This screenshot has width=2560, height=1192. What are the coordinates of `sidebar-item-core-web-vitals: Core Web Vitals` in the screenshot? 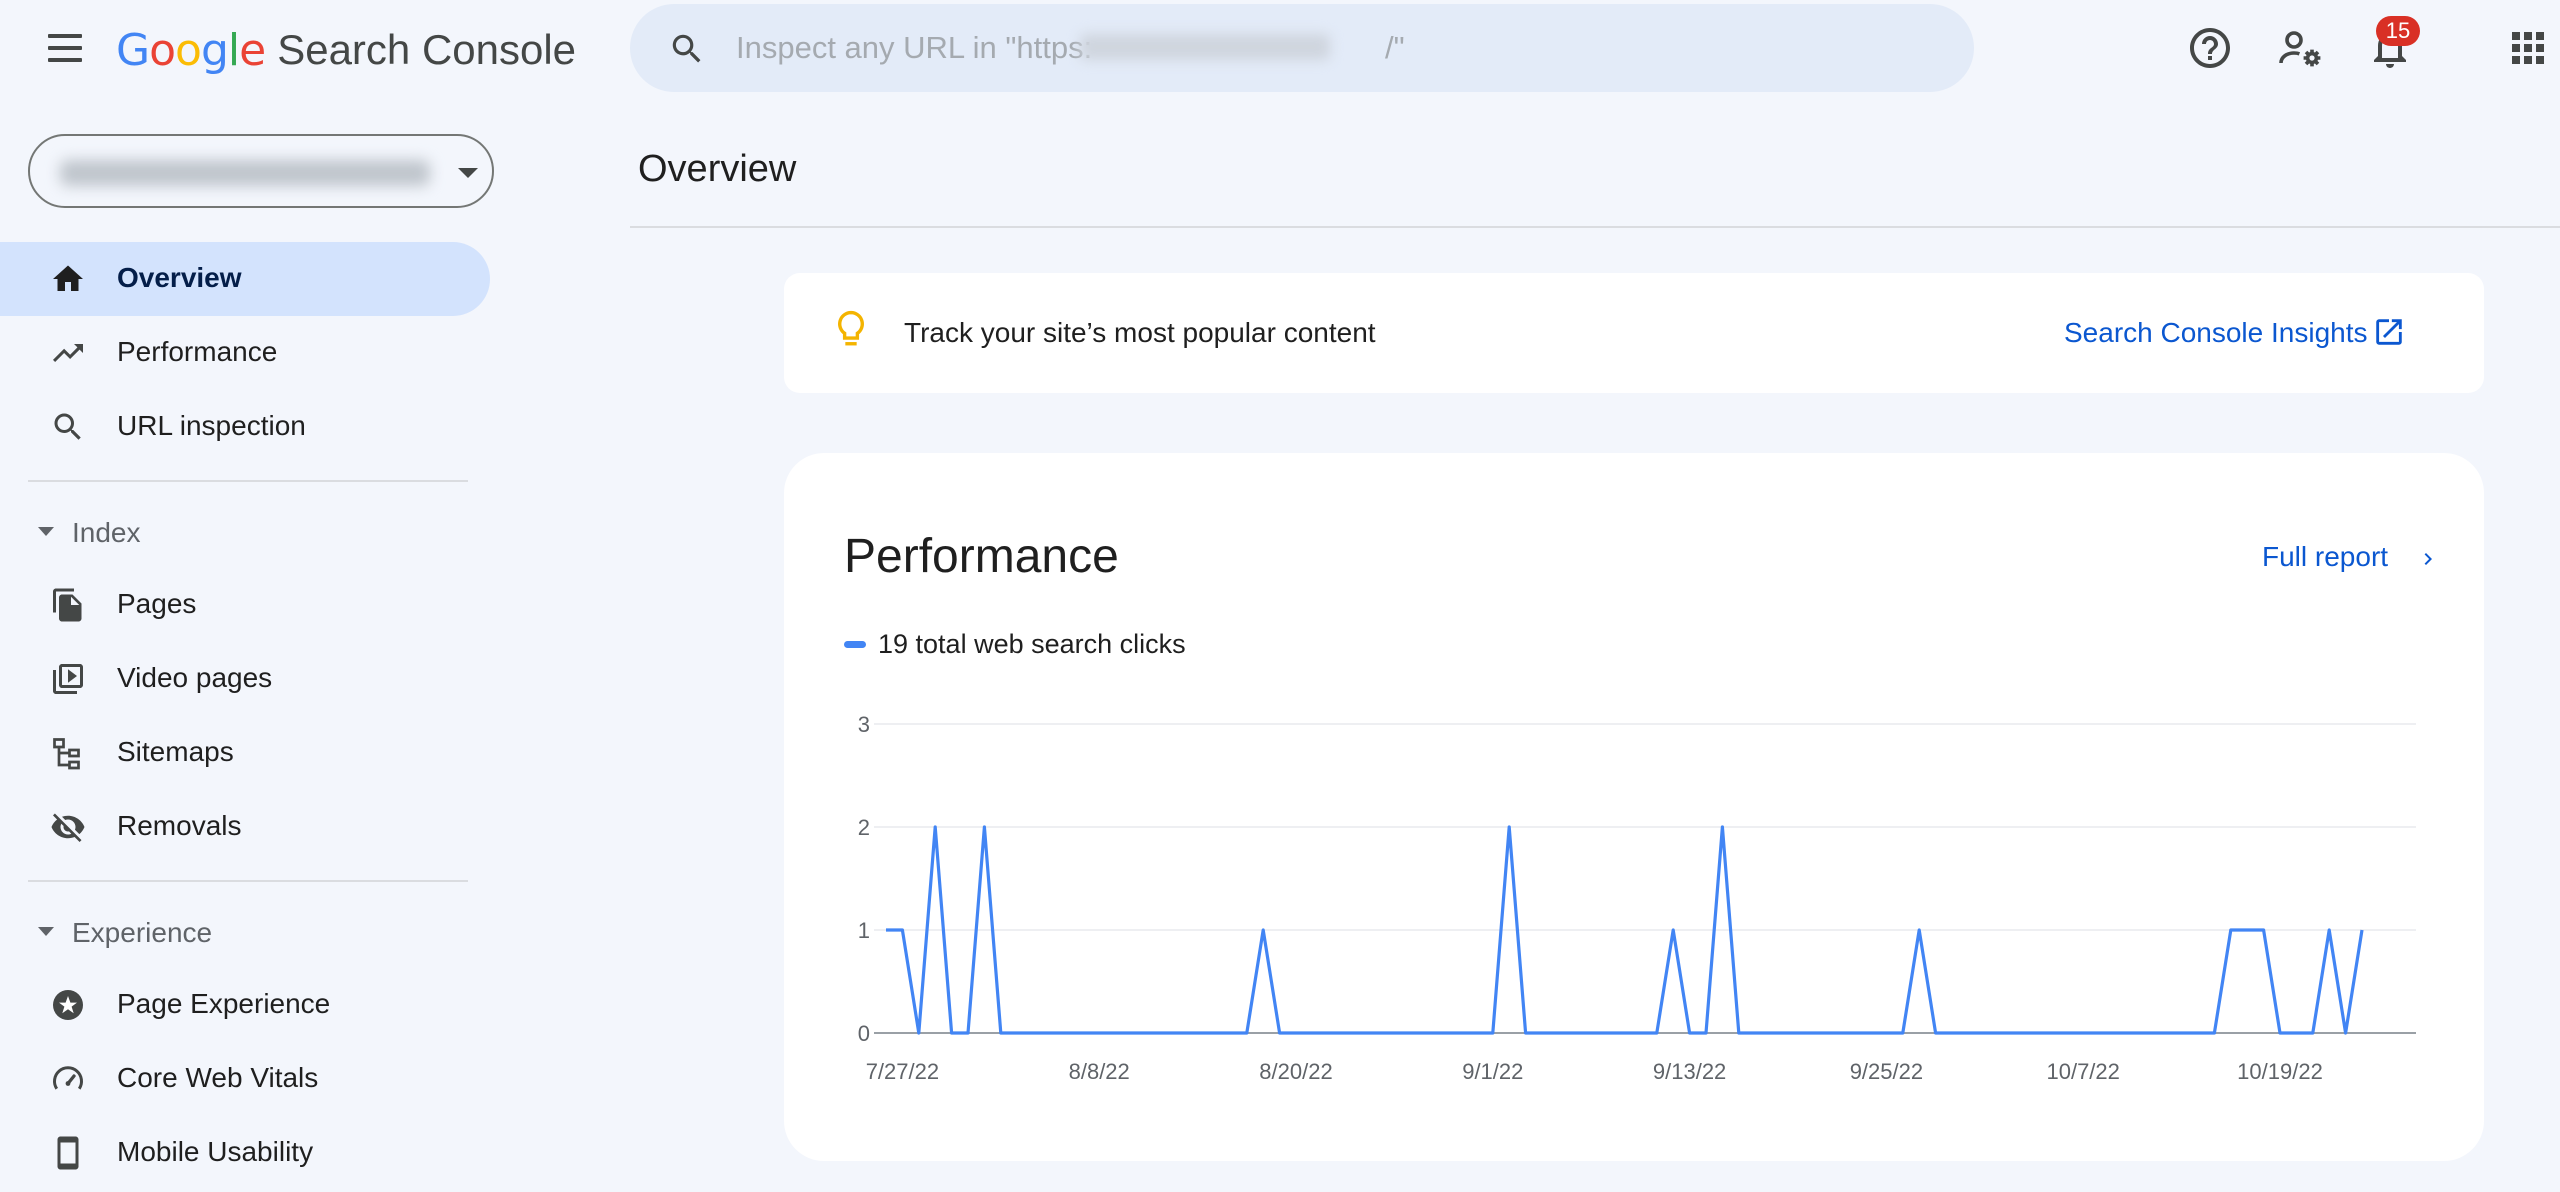 It's located at (245, 1079).